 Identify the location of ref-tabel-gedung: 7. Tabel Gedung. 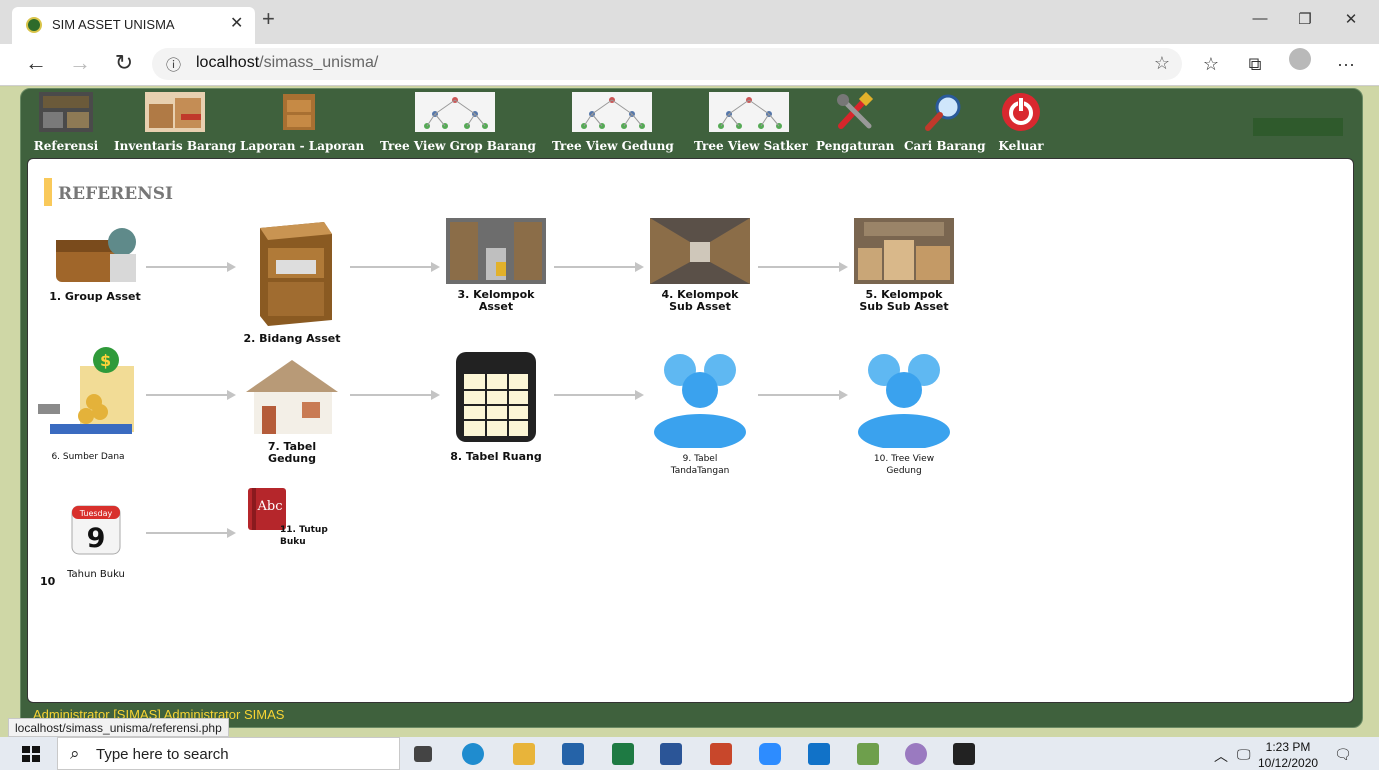
(292, 410).